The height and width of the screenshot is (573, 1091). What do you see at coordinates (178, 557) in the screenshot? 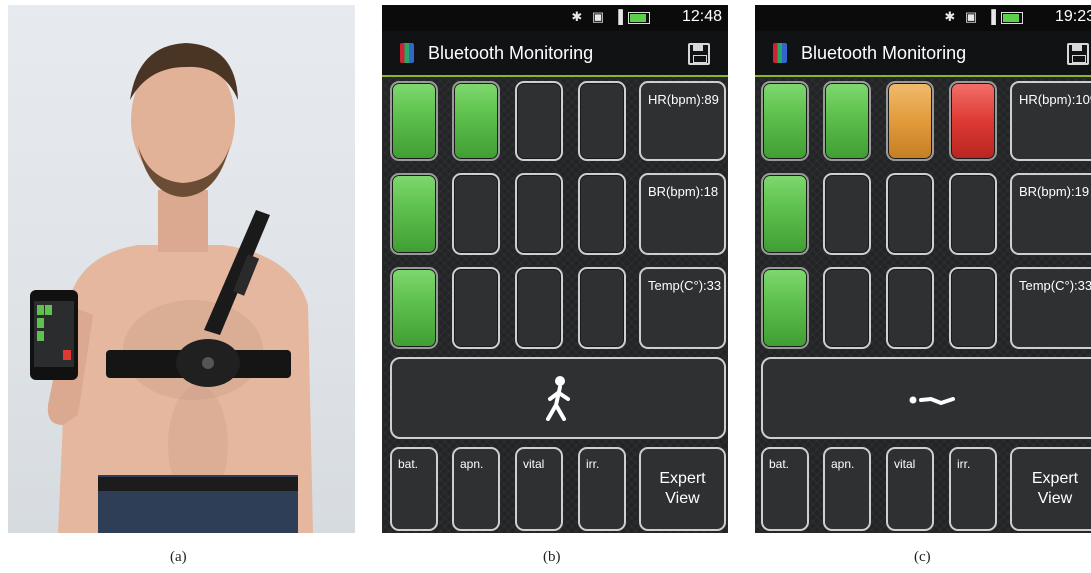
I see `caption-a: (a)` at bounding box center [178, 557].